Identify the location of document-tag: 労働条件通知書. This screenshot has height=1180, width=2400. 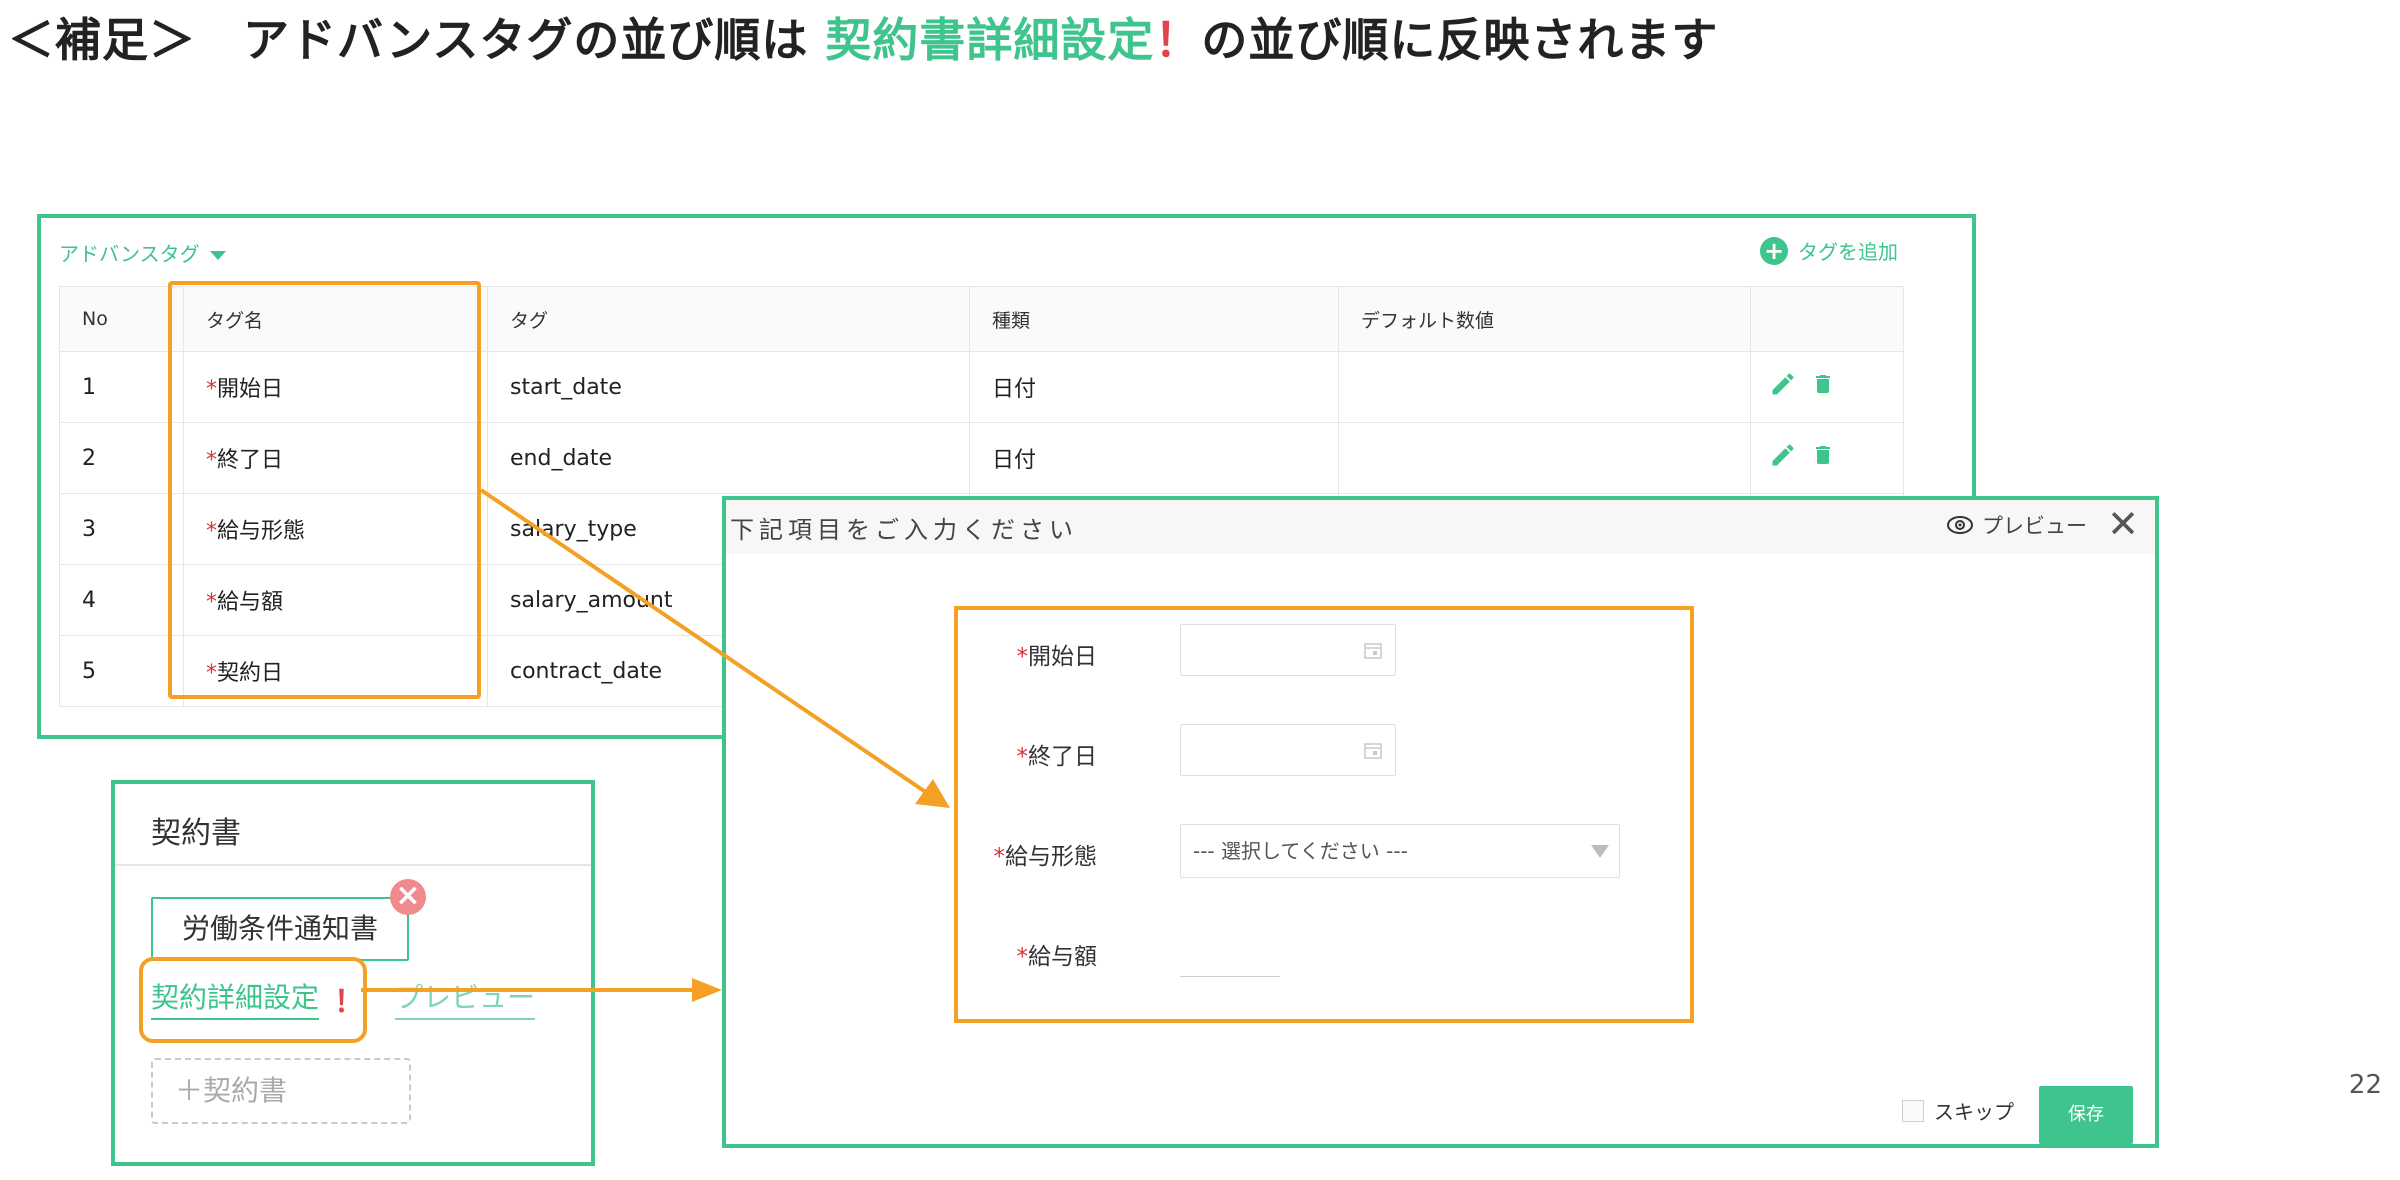
(280, 929).